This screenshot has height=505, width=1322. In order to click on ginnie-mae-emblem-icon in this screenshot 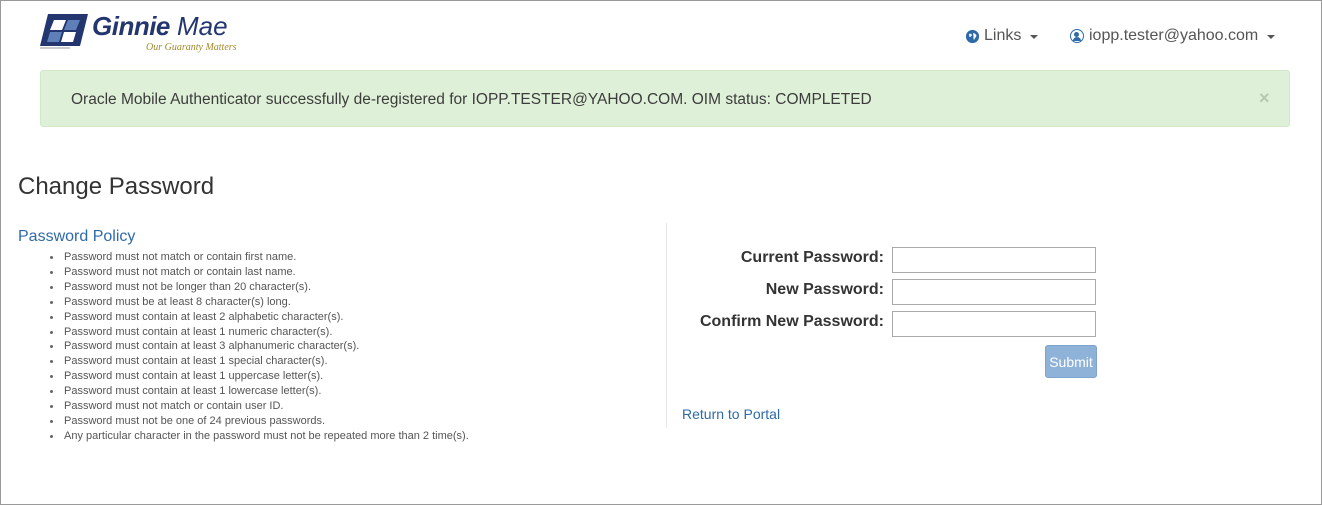, I will do `click(64, 31)`.